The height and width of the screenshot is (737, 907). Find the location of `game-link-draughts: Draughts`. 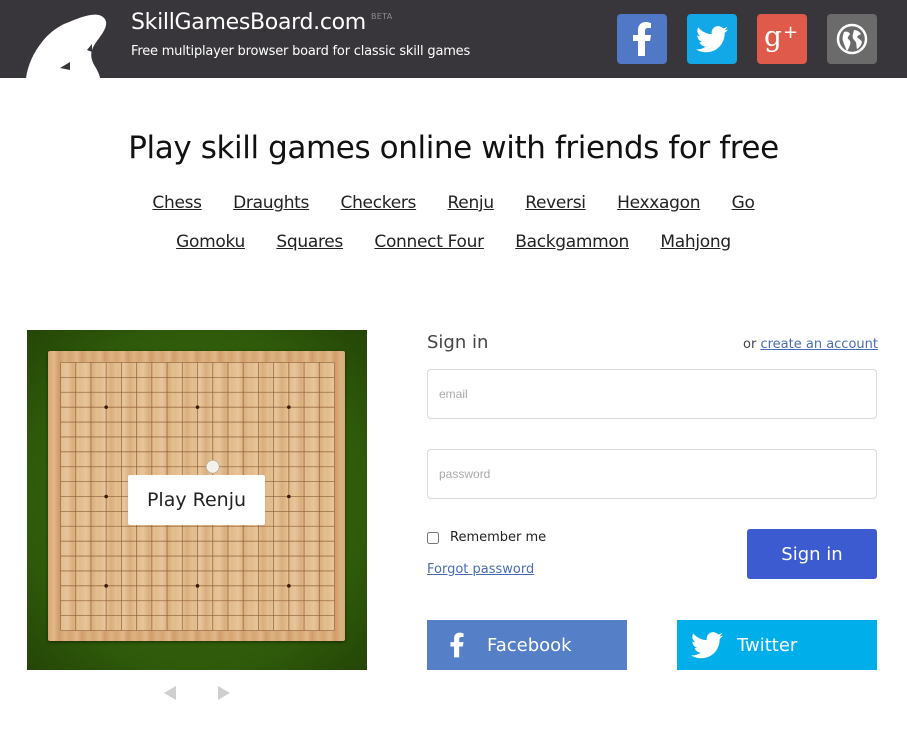

game-link-draughts: Draughts is located at coordinates (271, 203).